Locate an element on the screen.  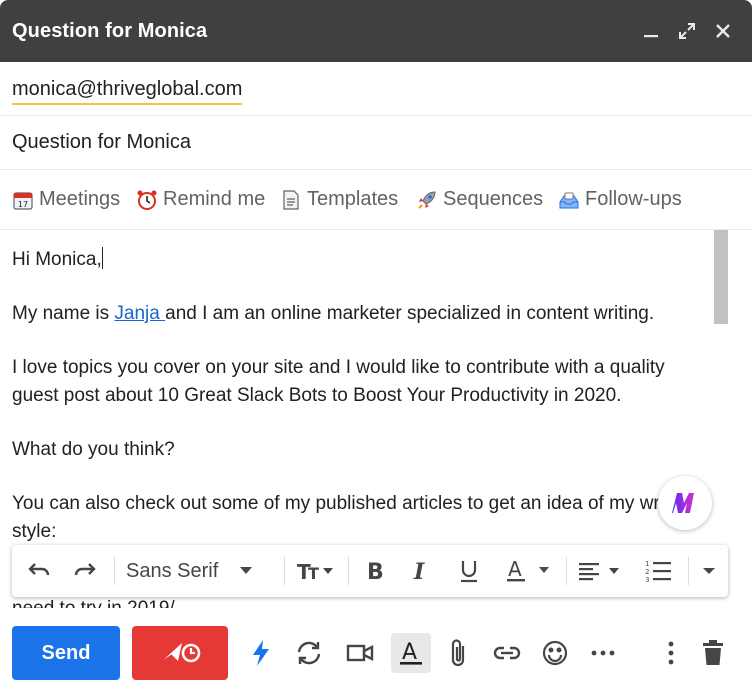
formatting-toolbar: Sans Serif TT B I A 123 is located at coordinates (370, 571).